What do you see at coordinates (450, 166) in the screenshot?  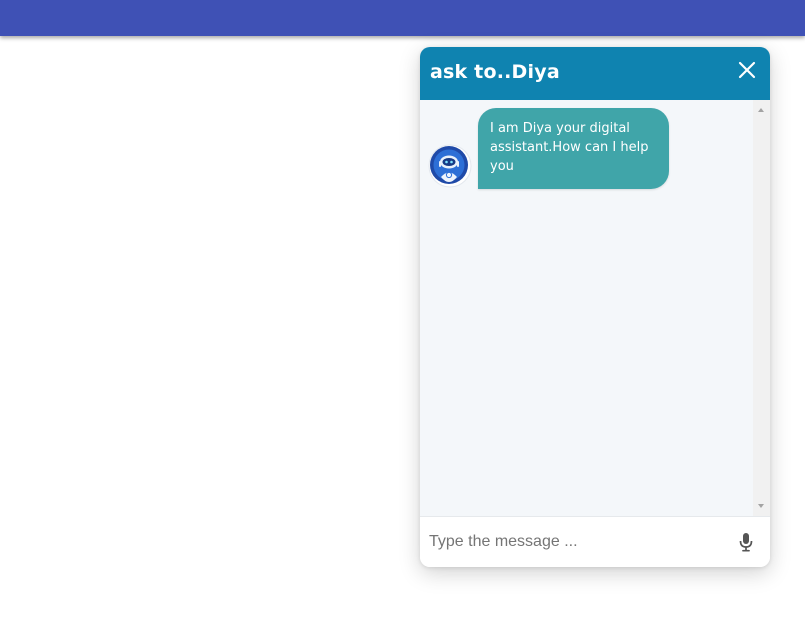 I see `robot-avatar-icon` at bounding box center [450, 166].